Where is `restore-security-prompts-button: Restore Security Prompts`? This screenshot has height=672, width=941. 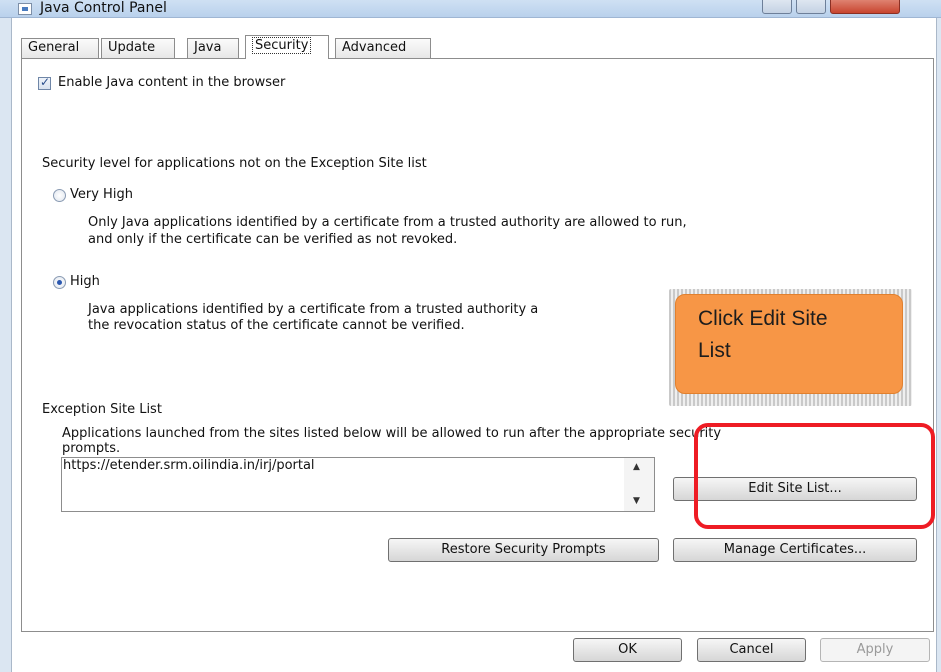
restore-security-prompts-button: Restore Security Prompts is located at coordinates (523, 550).